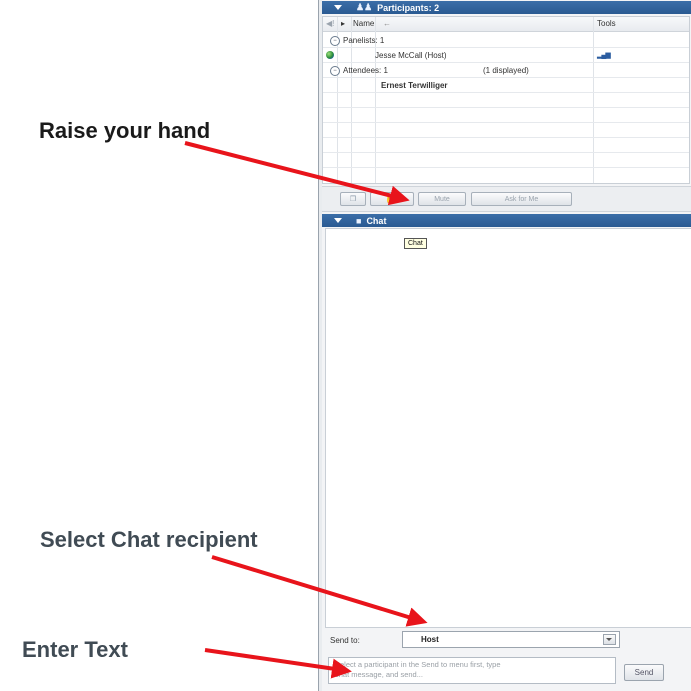 The height and width of the screenshot is (691, 691). I want to click on participants-title: Participants: 2, so click(408, 7).